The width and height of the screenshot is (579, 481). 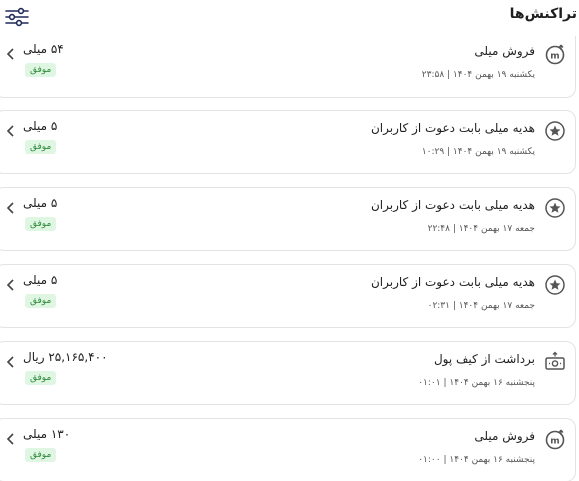 What do you see at coordinates (17, 17) in the screenshot?
I see `sliders-icon` at bounding box center [17, 17].